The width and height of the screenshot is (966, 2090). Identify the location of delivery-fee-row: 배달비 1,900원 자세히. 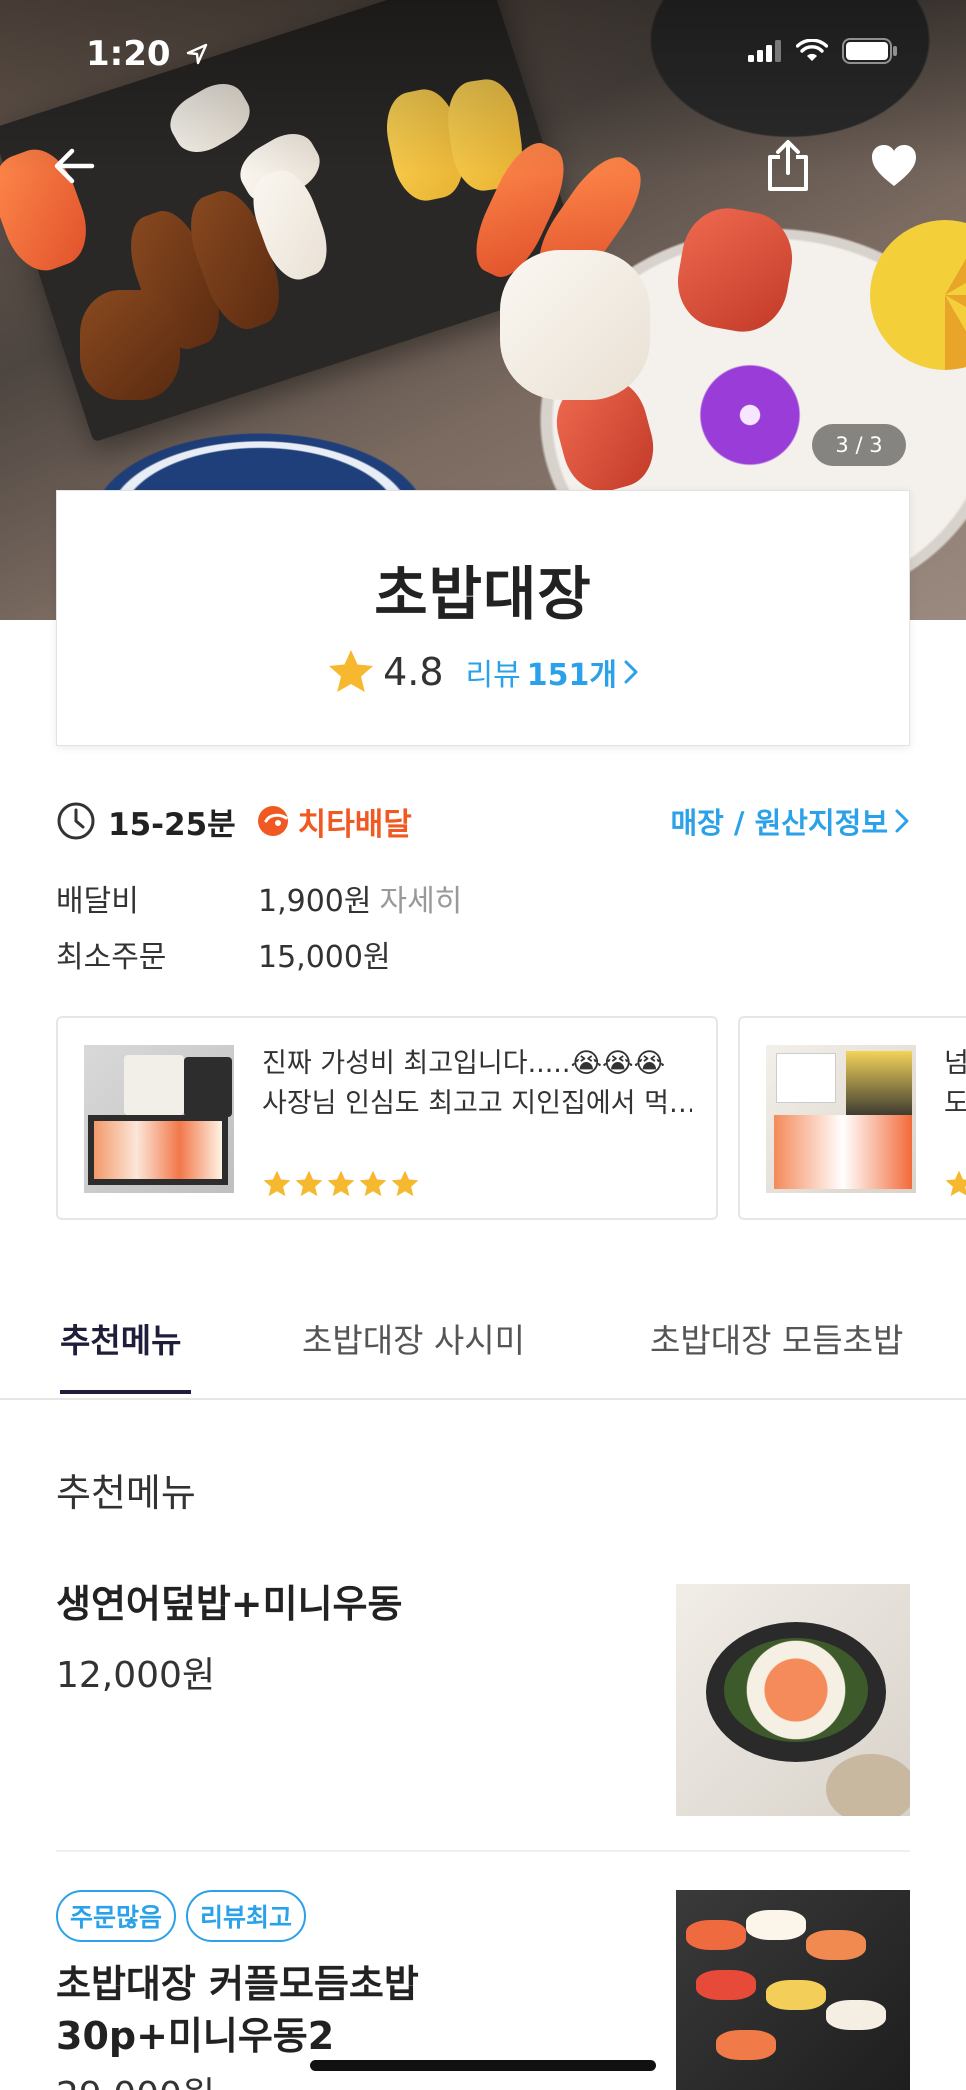
(259, 898).